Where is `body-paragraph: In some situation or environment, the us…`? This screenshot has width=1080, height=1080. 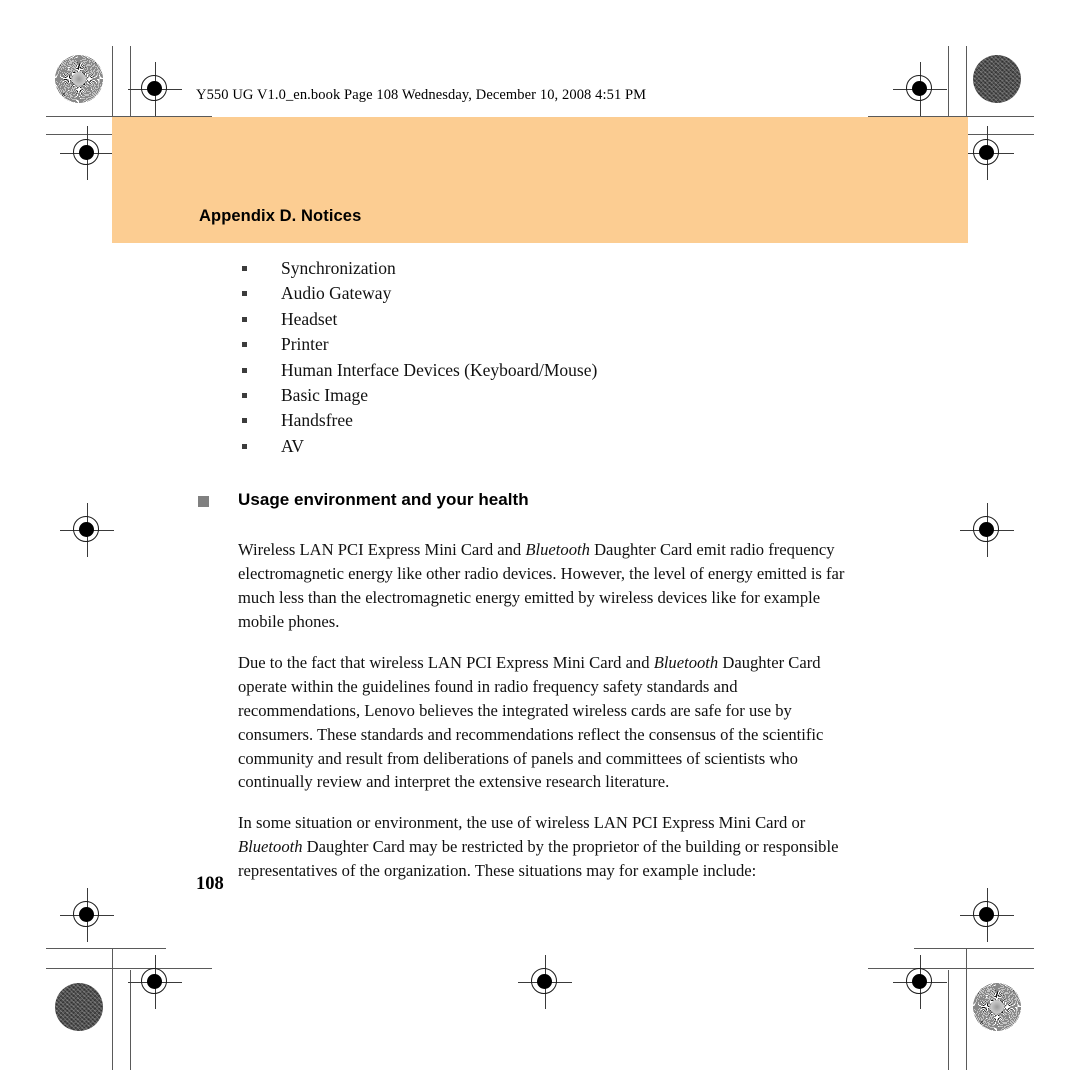 body-paragraph: In some situation or environment, the us… is located at coordinates (548, 847).